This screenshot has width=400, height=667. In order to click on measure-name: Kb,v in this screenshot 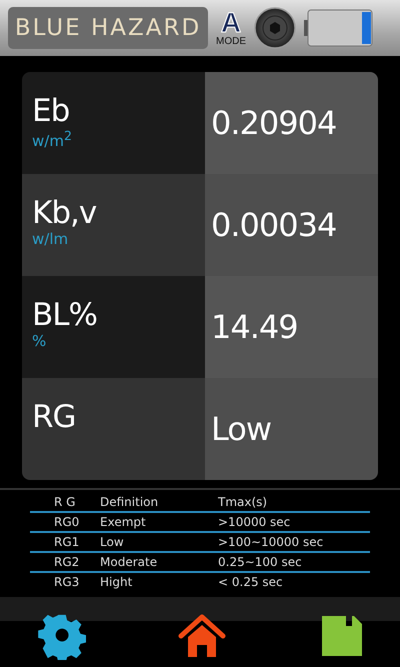, I will do `click(65, 213)`.